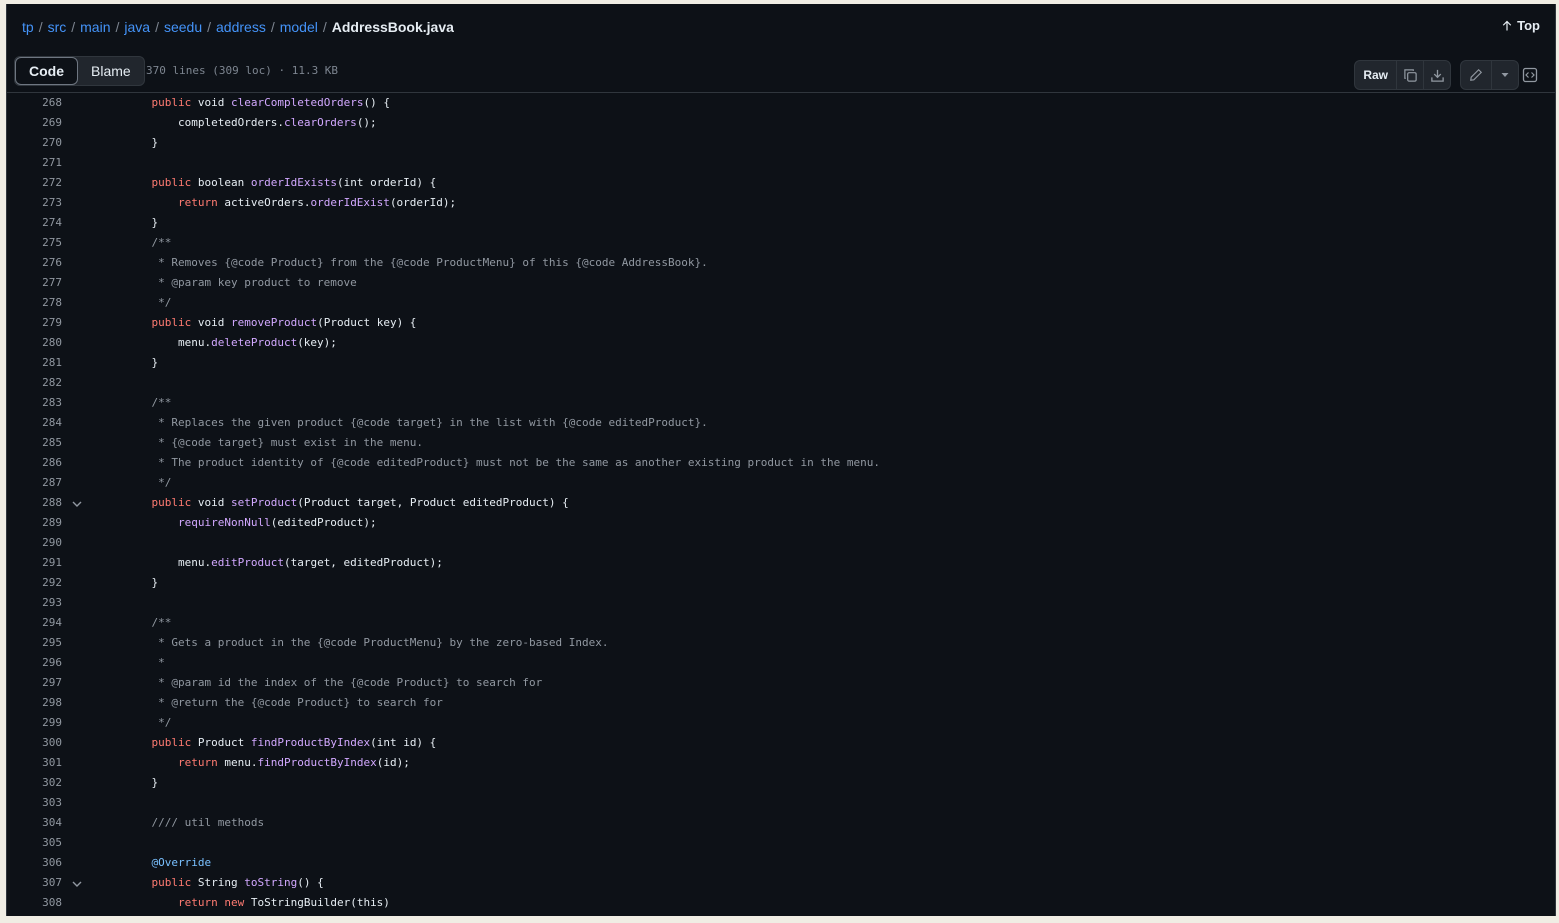  Describe the element at coordinates (111, 71) in the screenshot. I see `tab-blame: Blame` at that location.